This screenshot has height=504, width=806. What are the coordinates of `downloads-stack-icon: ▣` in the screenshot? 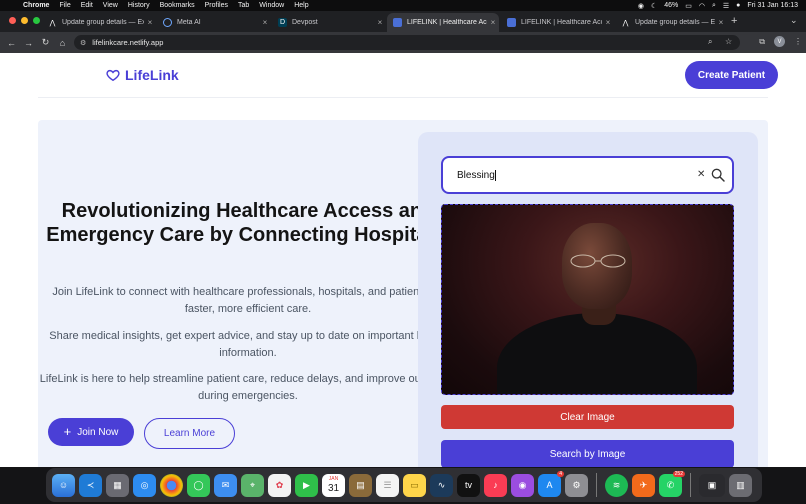 It's located at (712, 485).